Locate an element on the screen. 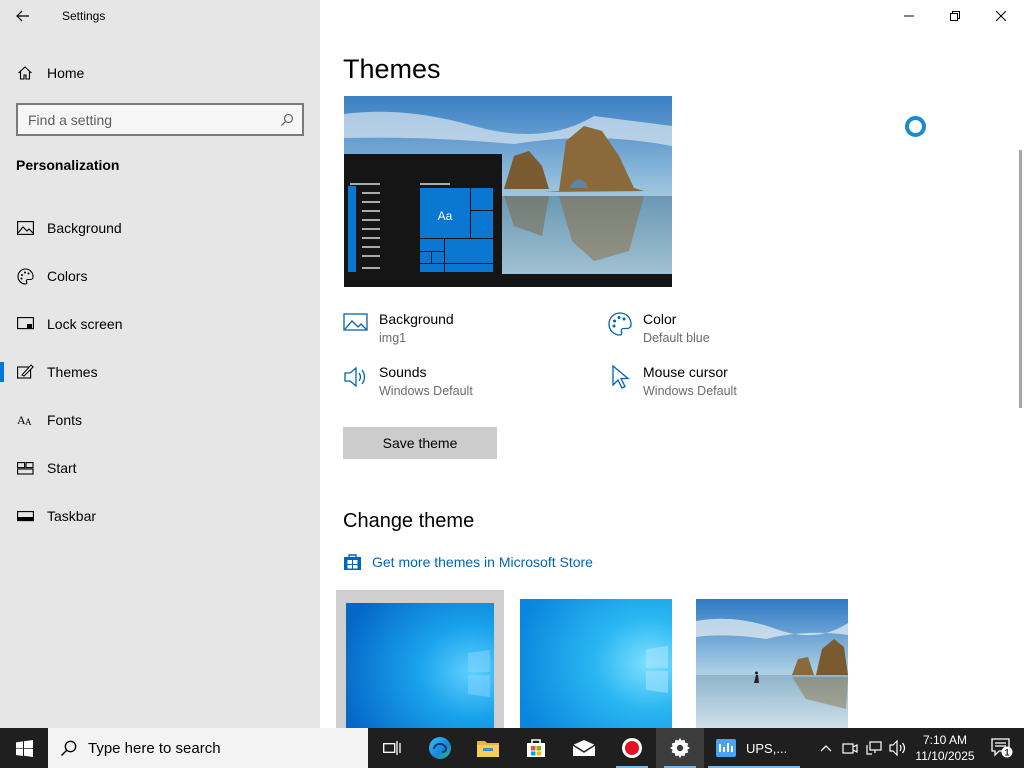 The image size is (1024, 768). task-view-button is located at coordinates (392, 748).